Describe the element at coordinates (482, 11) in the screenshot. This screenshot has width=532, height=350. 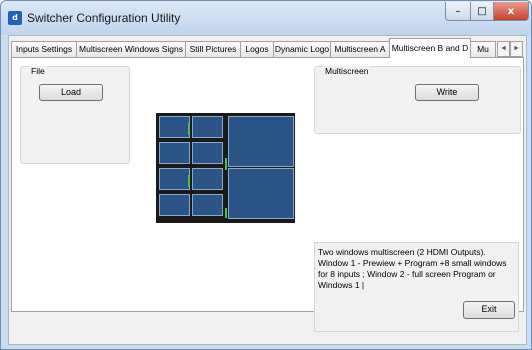
I see `maximize-button: □` at that location.